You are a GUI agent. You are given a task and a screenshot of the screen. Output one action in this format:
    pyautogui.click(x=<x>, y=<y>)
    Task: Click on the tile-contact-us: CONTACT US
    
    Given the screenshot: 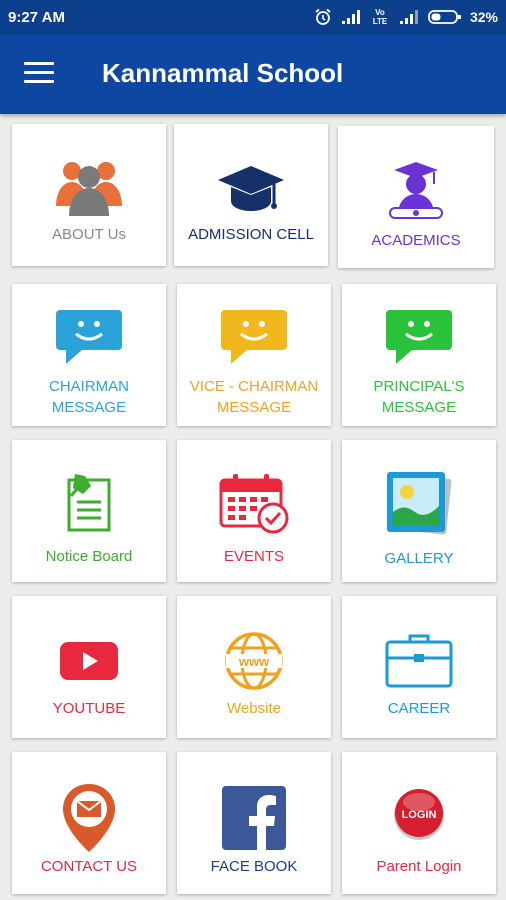 What is the action you would take?
    pyautogui.click(x=89, y=823)
    